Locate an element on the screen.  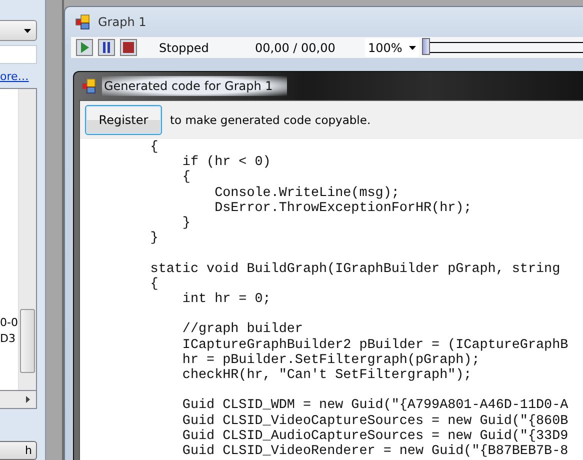
stop-icon is located at coordinates (128, 47).